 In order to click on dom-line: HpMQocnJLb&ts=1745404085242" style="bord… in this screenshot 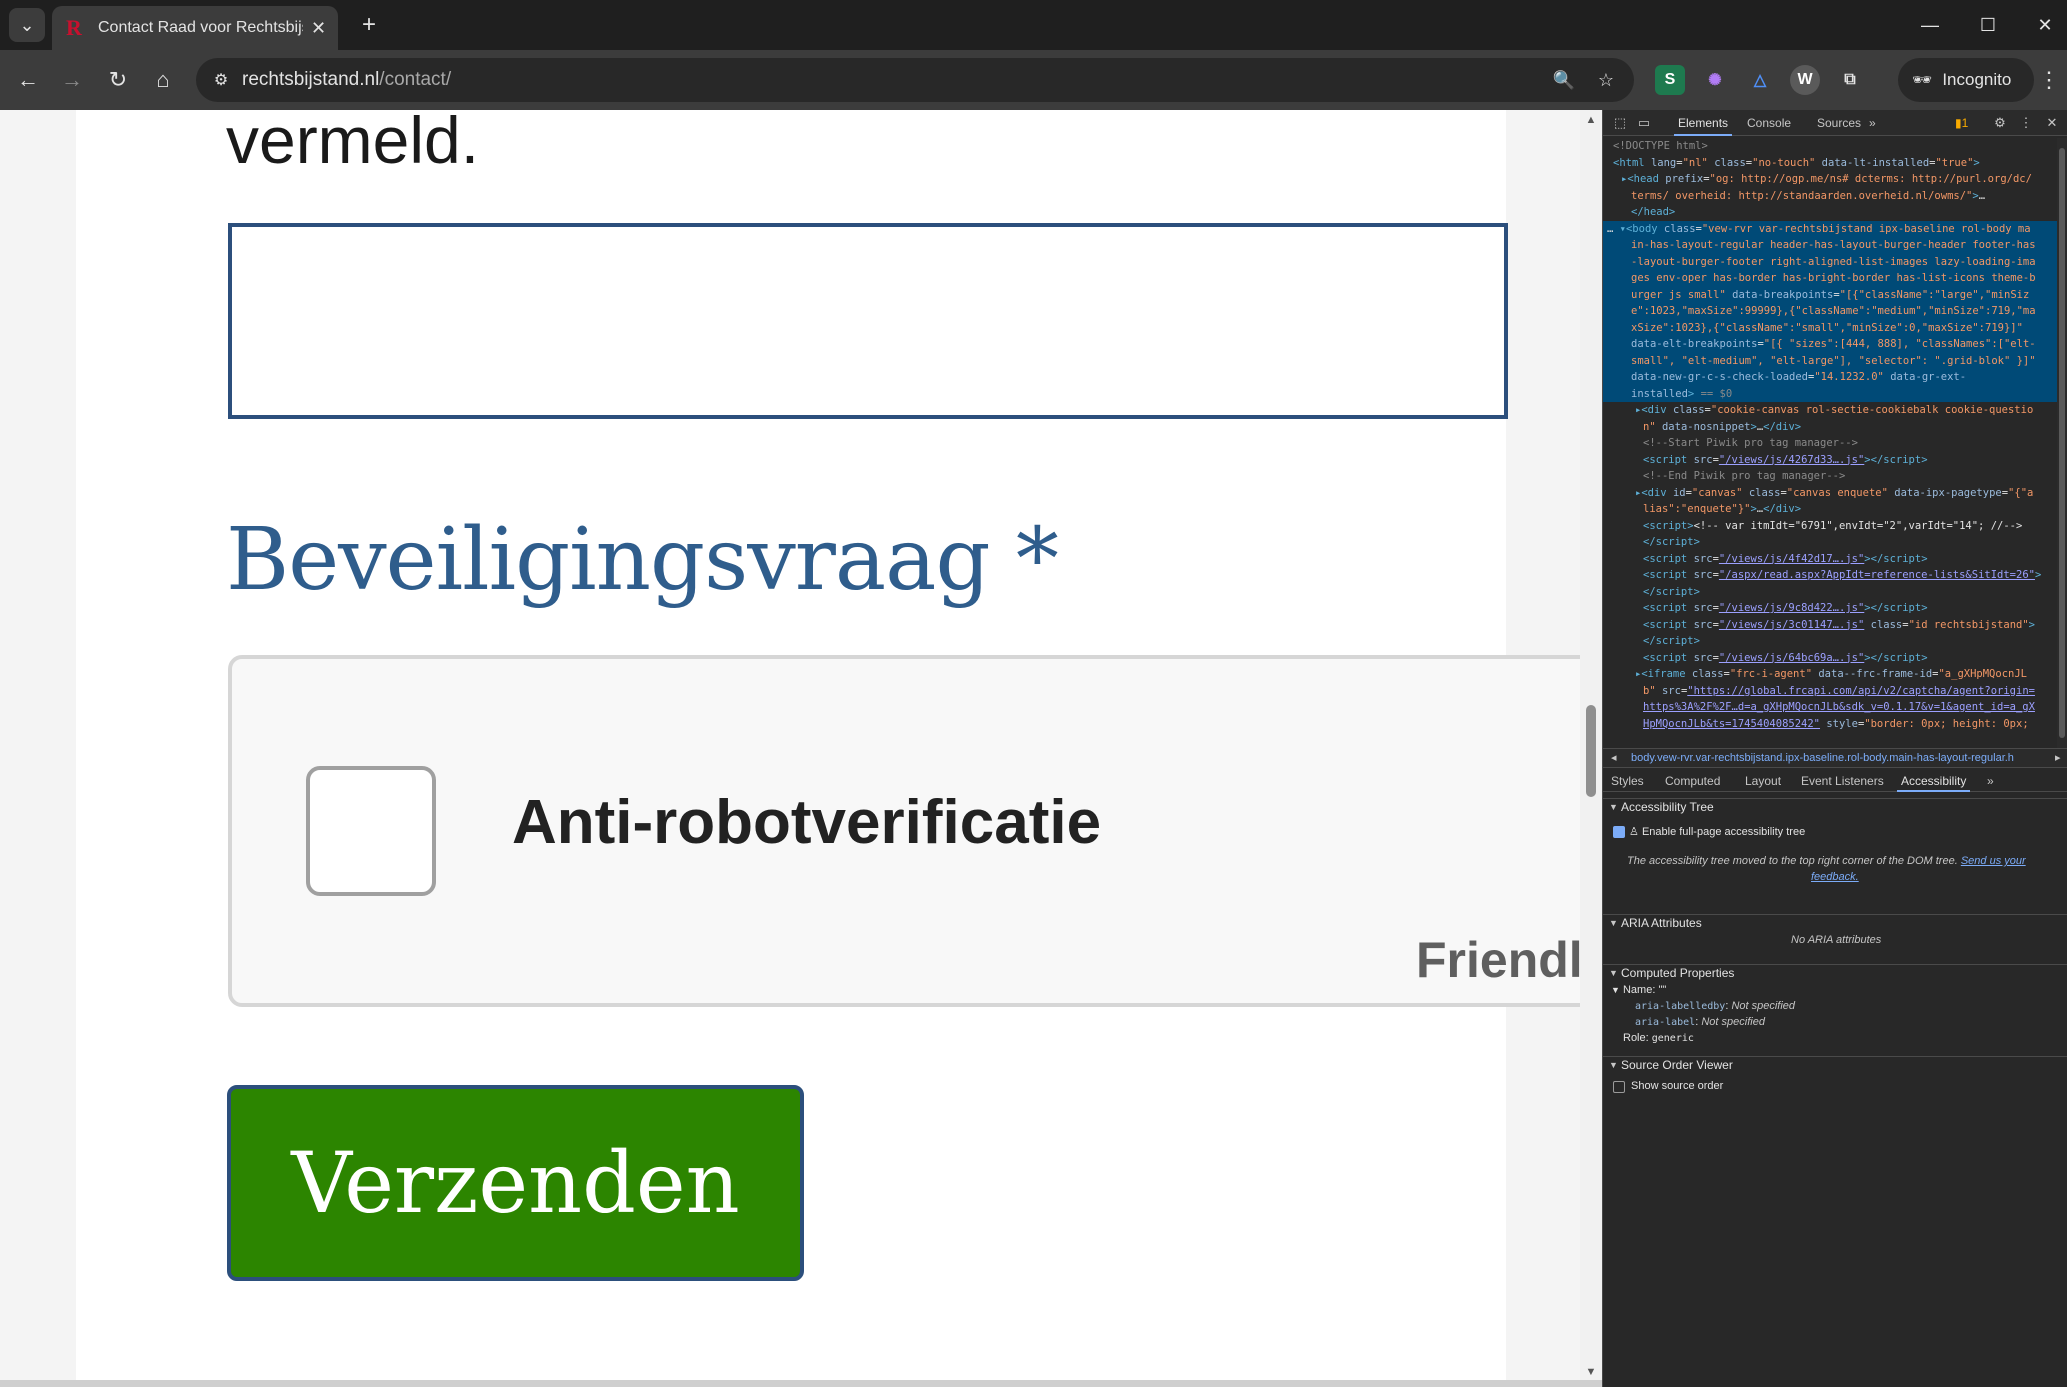, I will do `click(1830, 724)`.